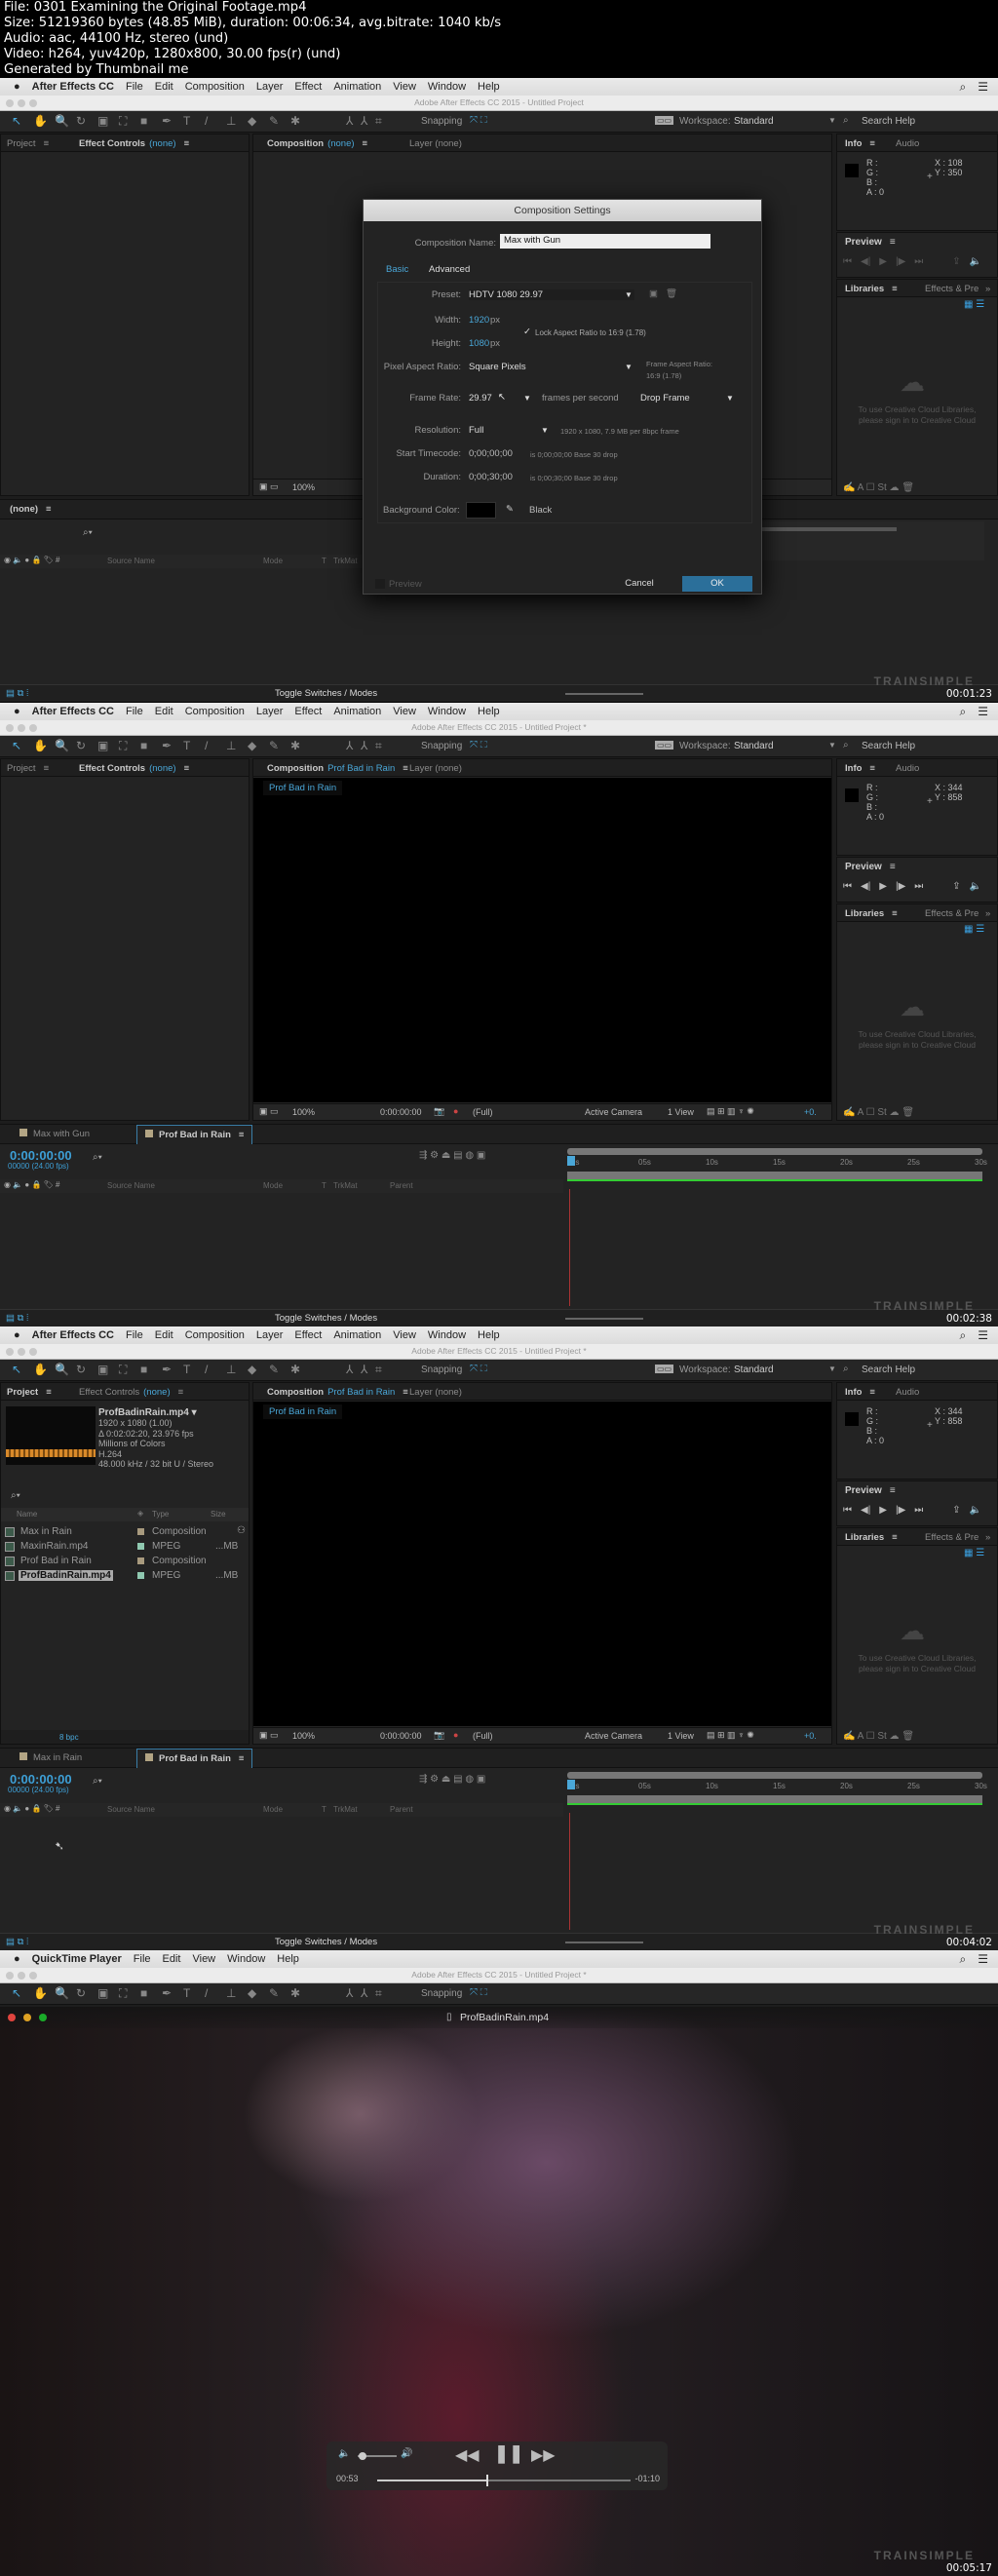 This screenshot has height=2576, width=998. Describe the element at coordinates (479, 343) in the screenshot. I see `height-input: 1080` at that location.